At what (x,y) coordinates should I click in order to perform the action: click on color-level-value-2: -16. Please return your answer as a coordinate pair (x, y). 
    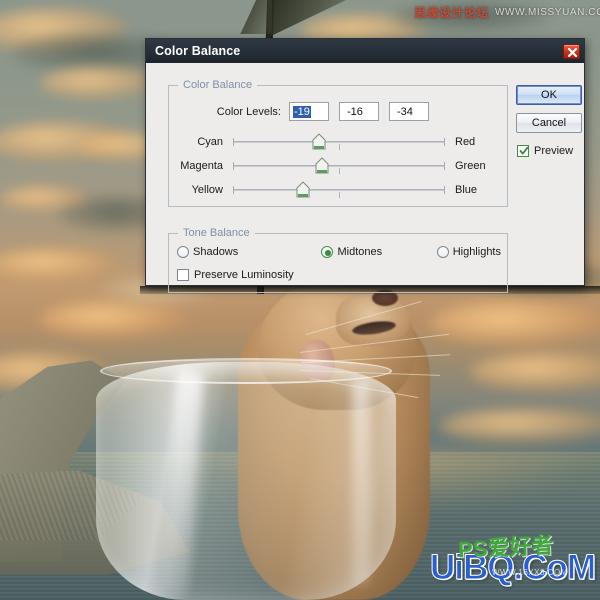
    Looking at the image, I should click on (355, 111).